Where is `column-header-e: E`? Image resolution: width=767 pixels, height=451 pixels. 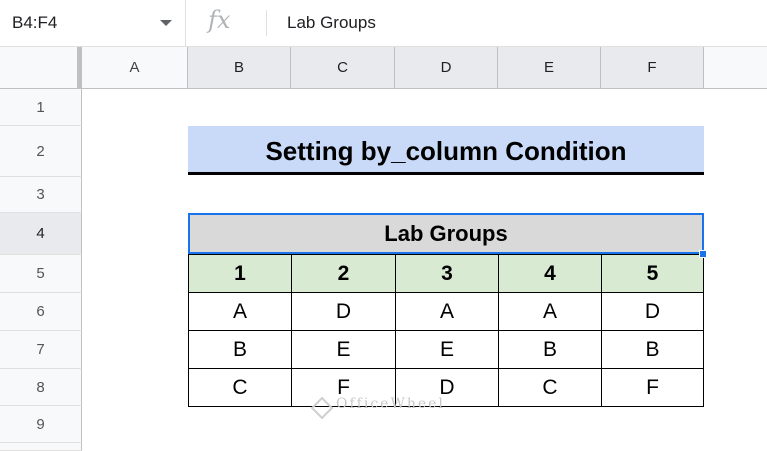 column-header-e: E is located at coordinates (549, 68).